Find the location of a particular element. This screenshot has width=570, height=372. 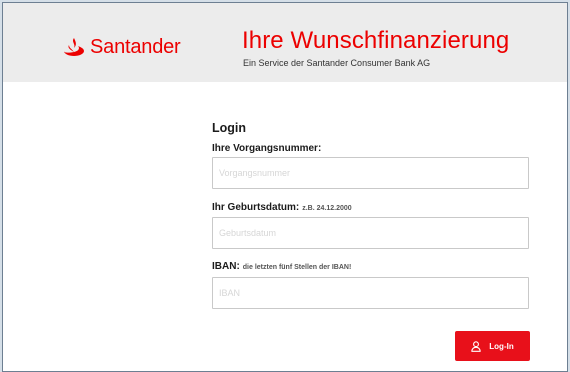

geburtsdatum-label: Ihr Geburtsdatum: z.B. 24.12.2000 is located at coordinates (282, 207).